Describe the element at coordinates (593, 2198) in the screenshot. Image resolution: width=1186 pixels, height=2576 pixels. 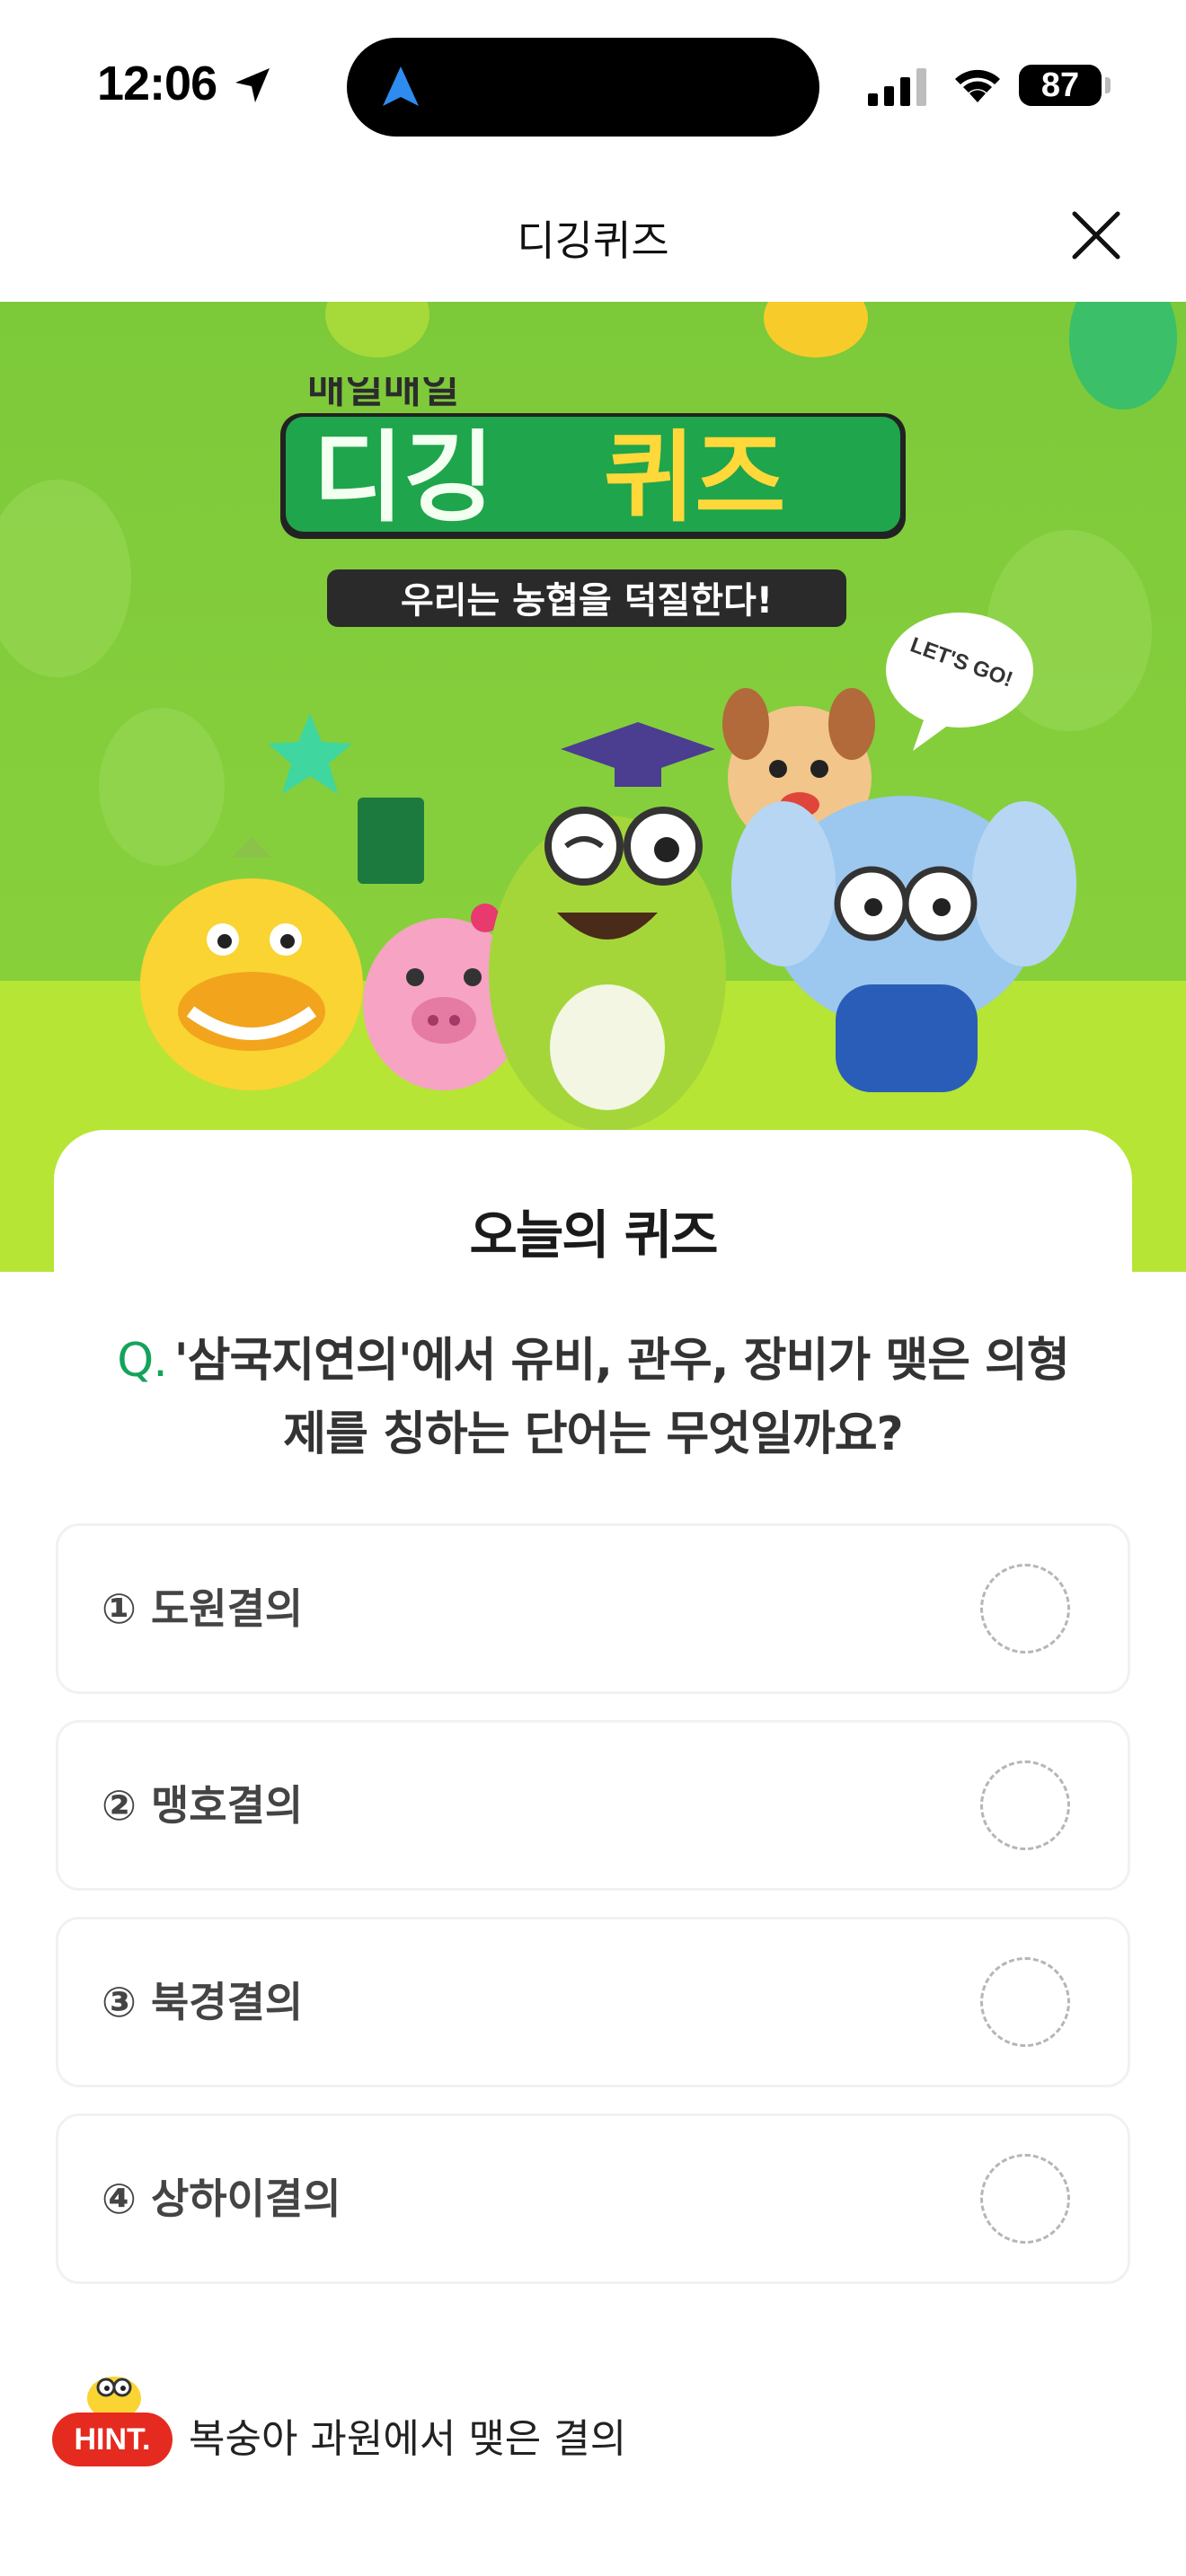
I see `quiz-option-4: ④ 상하이결의` at that location.